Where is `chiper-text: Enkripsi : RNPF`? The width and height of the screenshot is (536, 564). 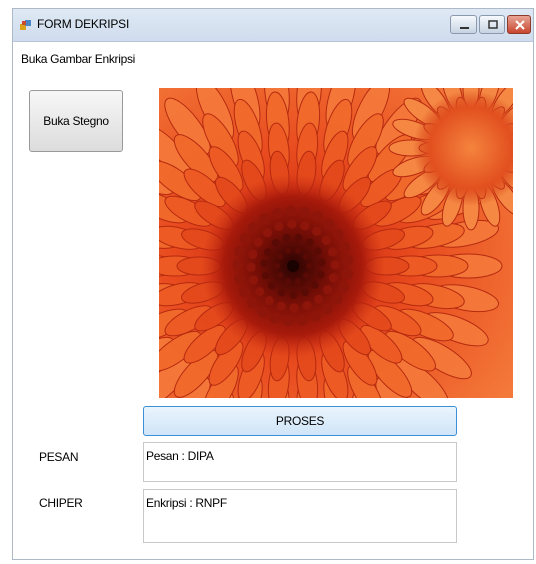
chiper-text: Enkripsi : RNPF is located at coordinates (186, 503).